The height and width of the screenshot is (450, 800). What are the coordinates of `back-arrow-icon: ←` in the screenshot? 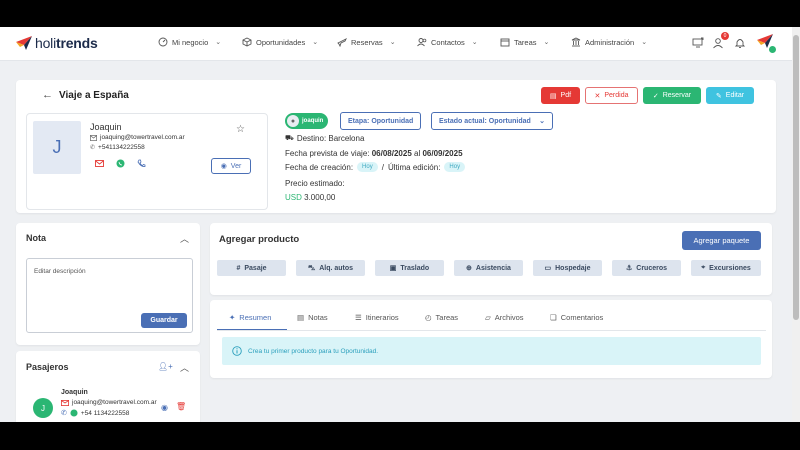 It's located at (47, 95).